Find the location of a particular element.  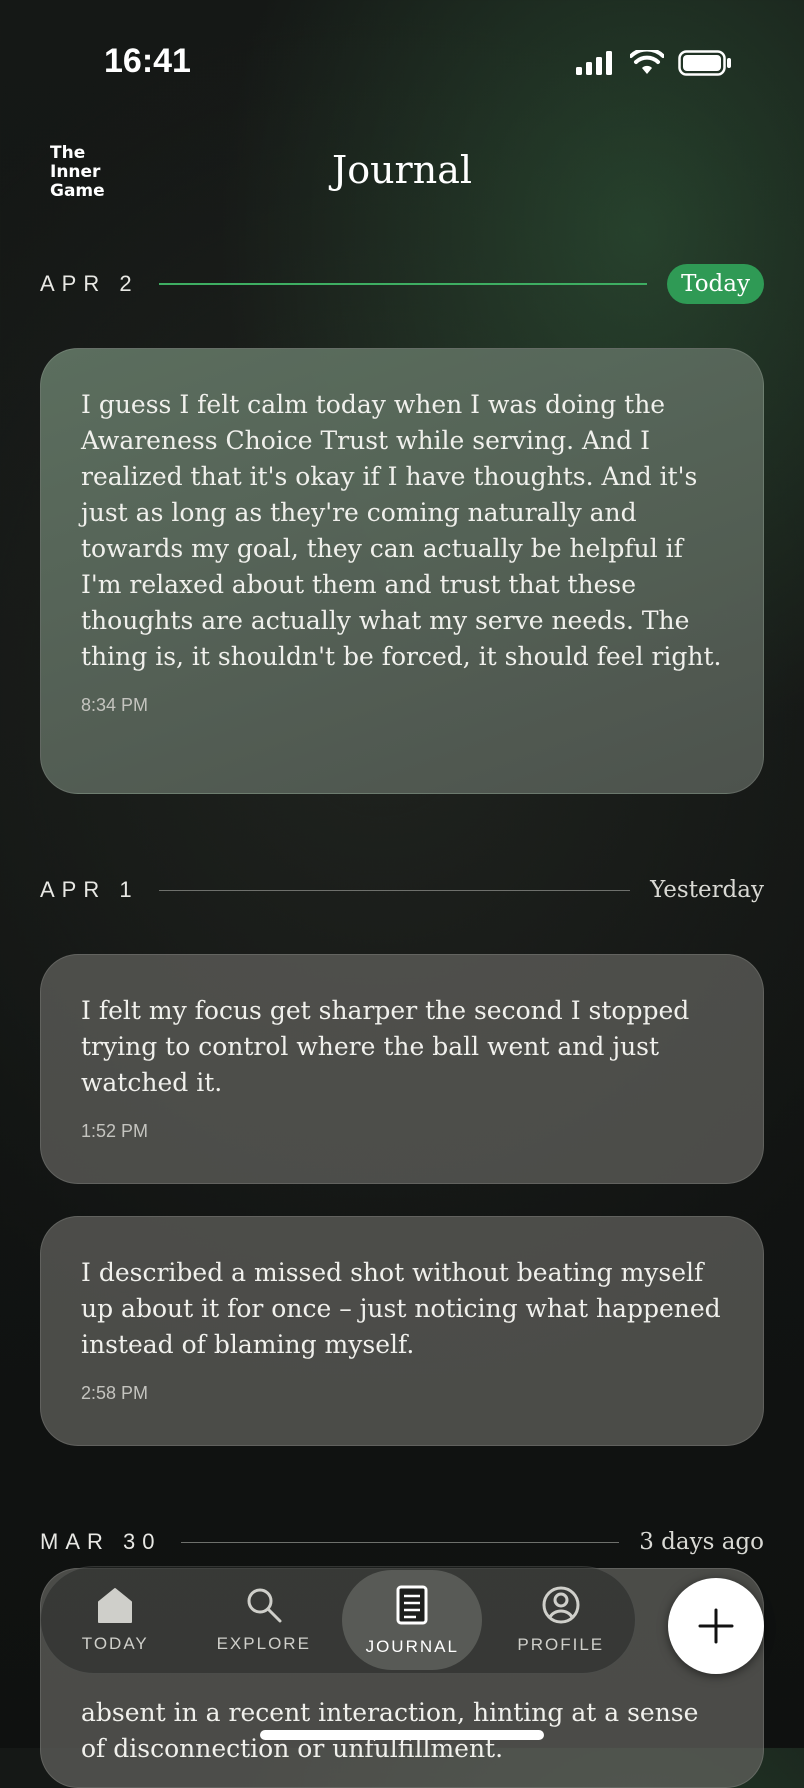

tab-journal: JOURNAL is located at coordinates (412, 1620).